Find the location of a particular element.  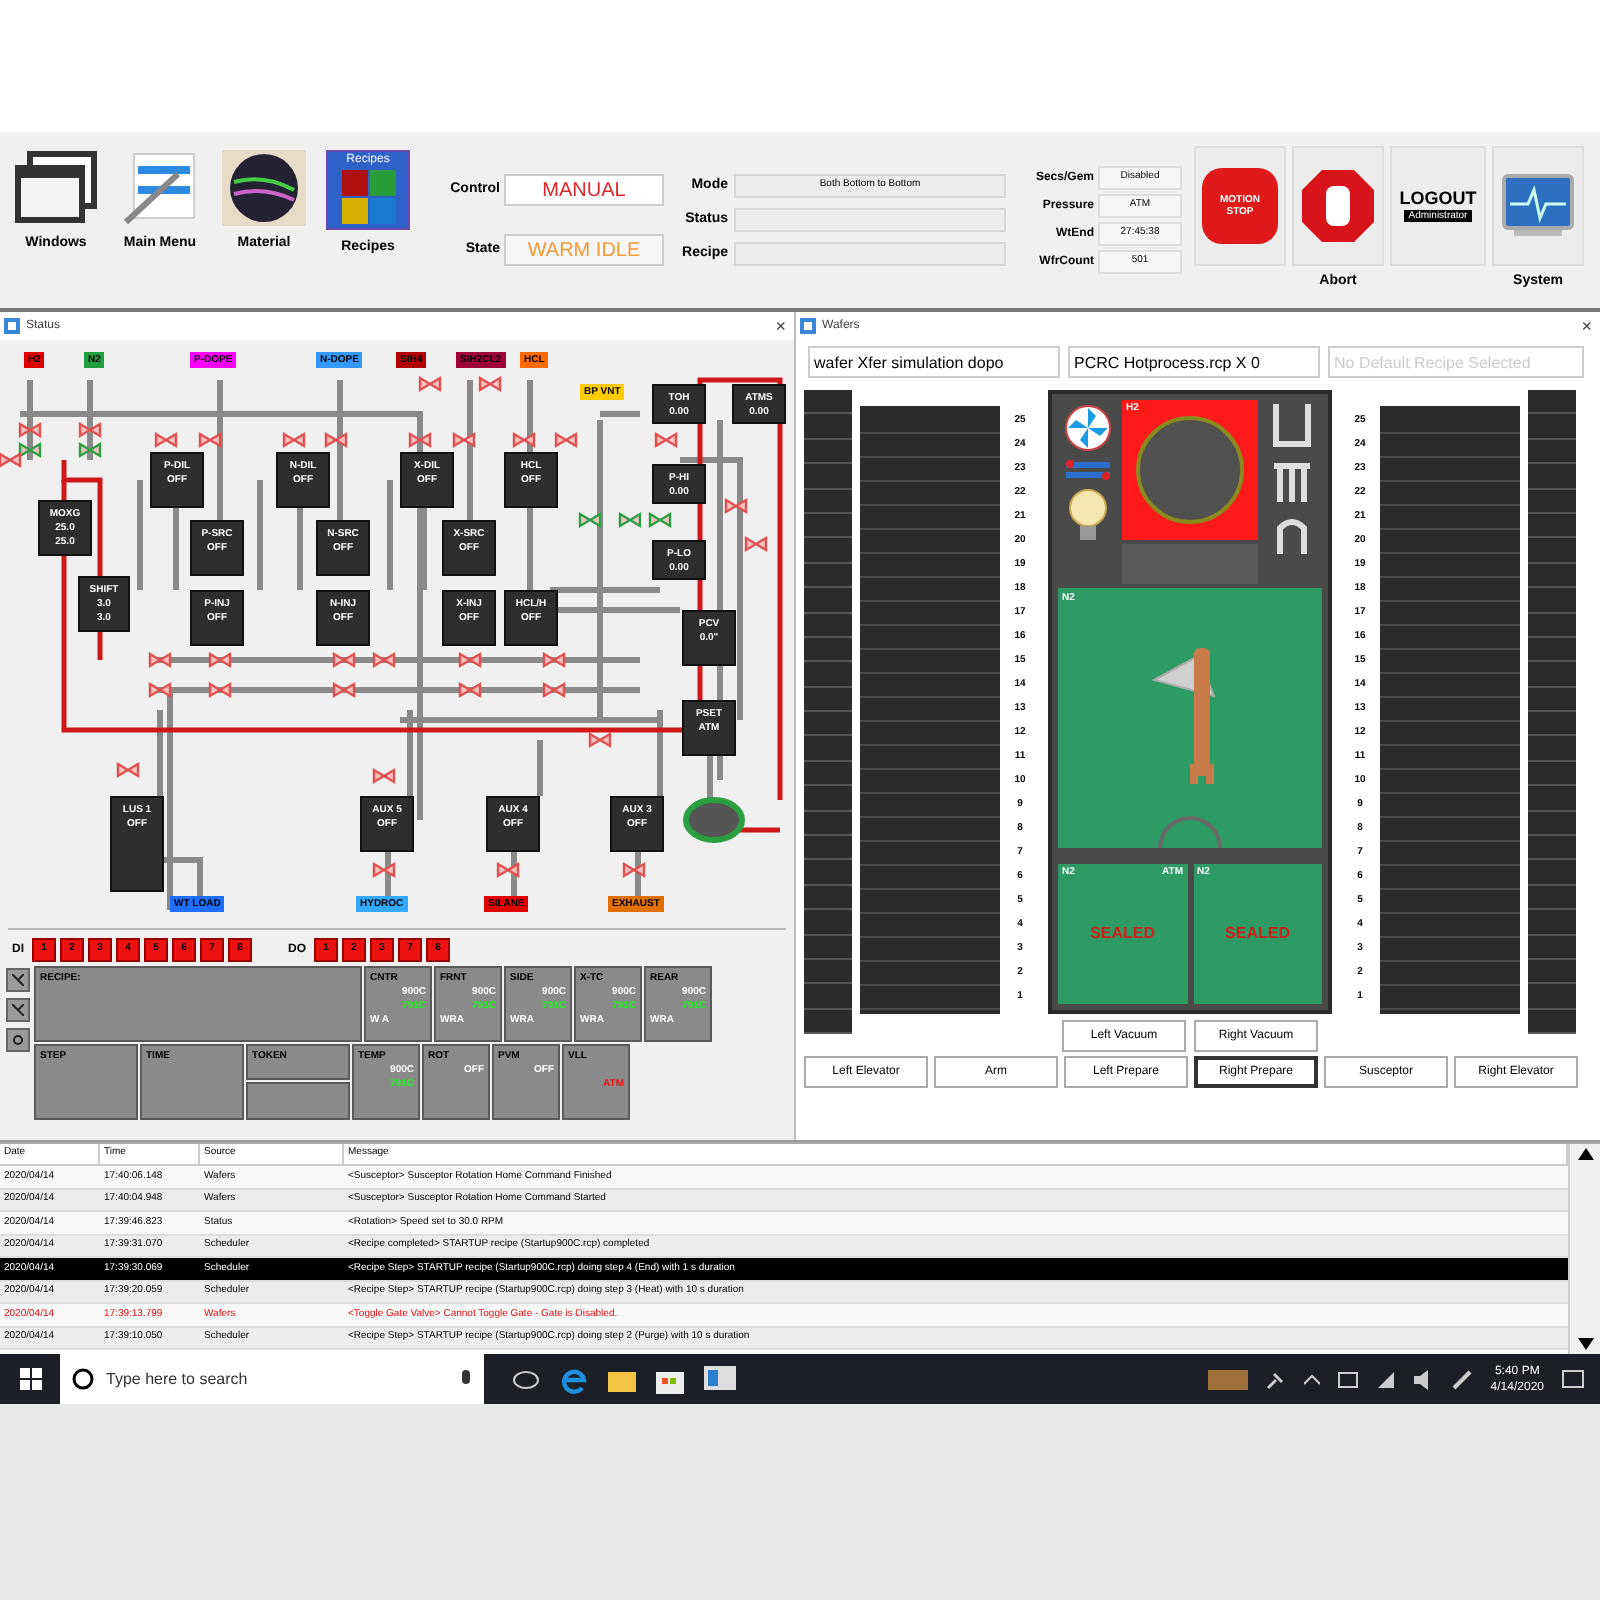

scrollbar is located at coordinates (1584, 1249).